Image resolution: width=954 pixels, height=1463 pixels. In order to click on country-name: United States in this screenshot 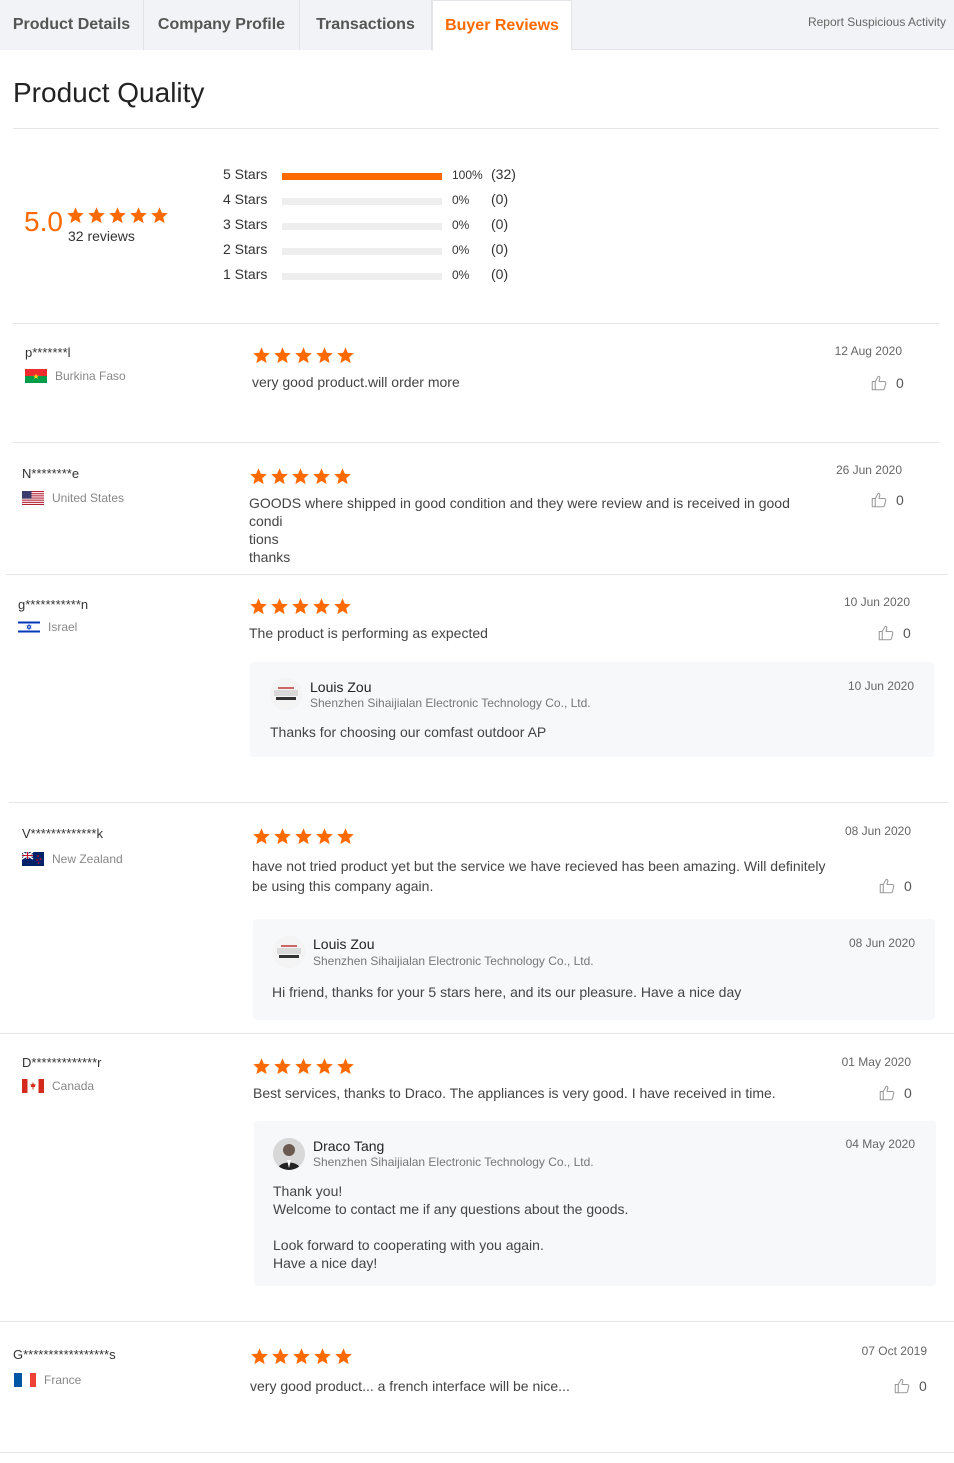, I will do `click(88, 498)`.